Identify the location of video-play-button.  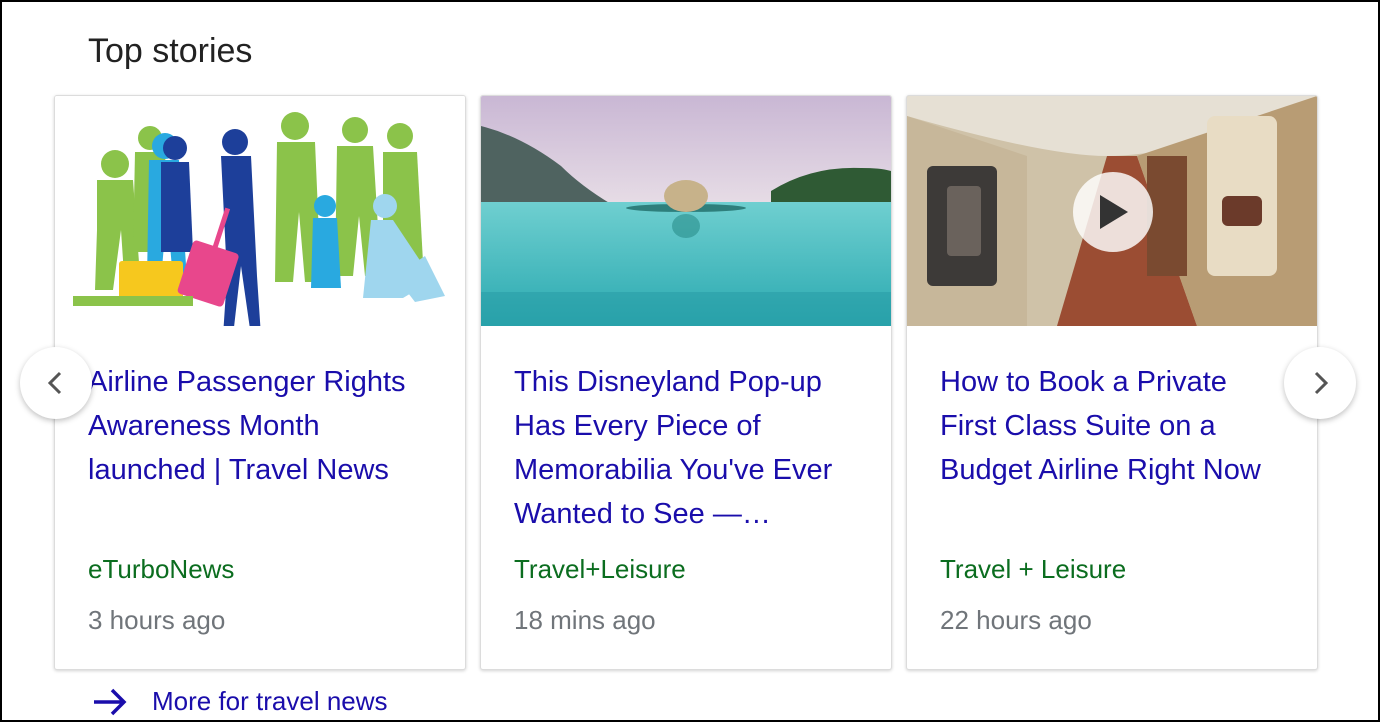
(1113, 212).